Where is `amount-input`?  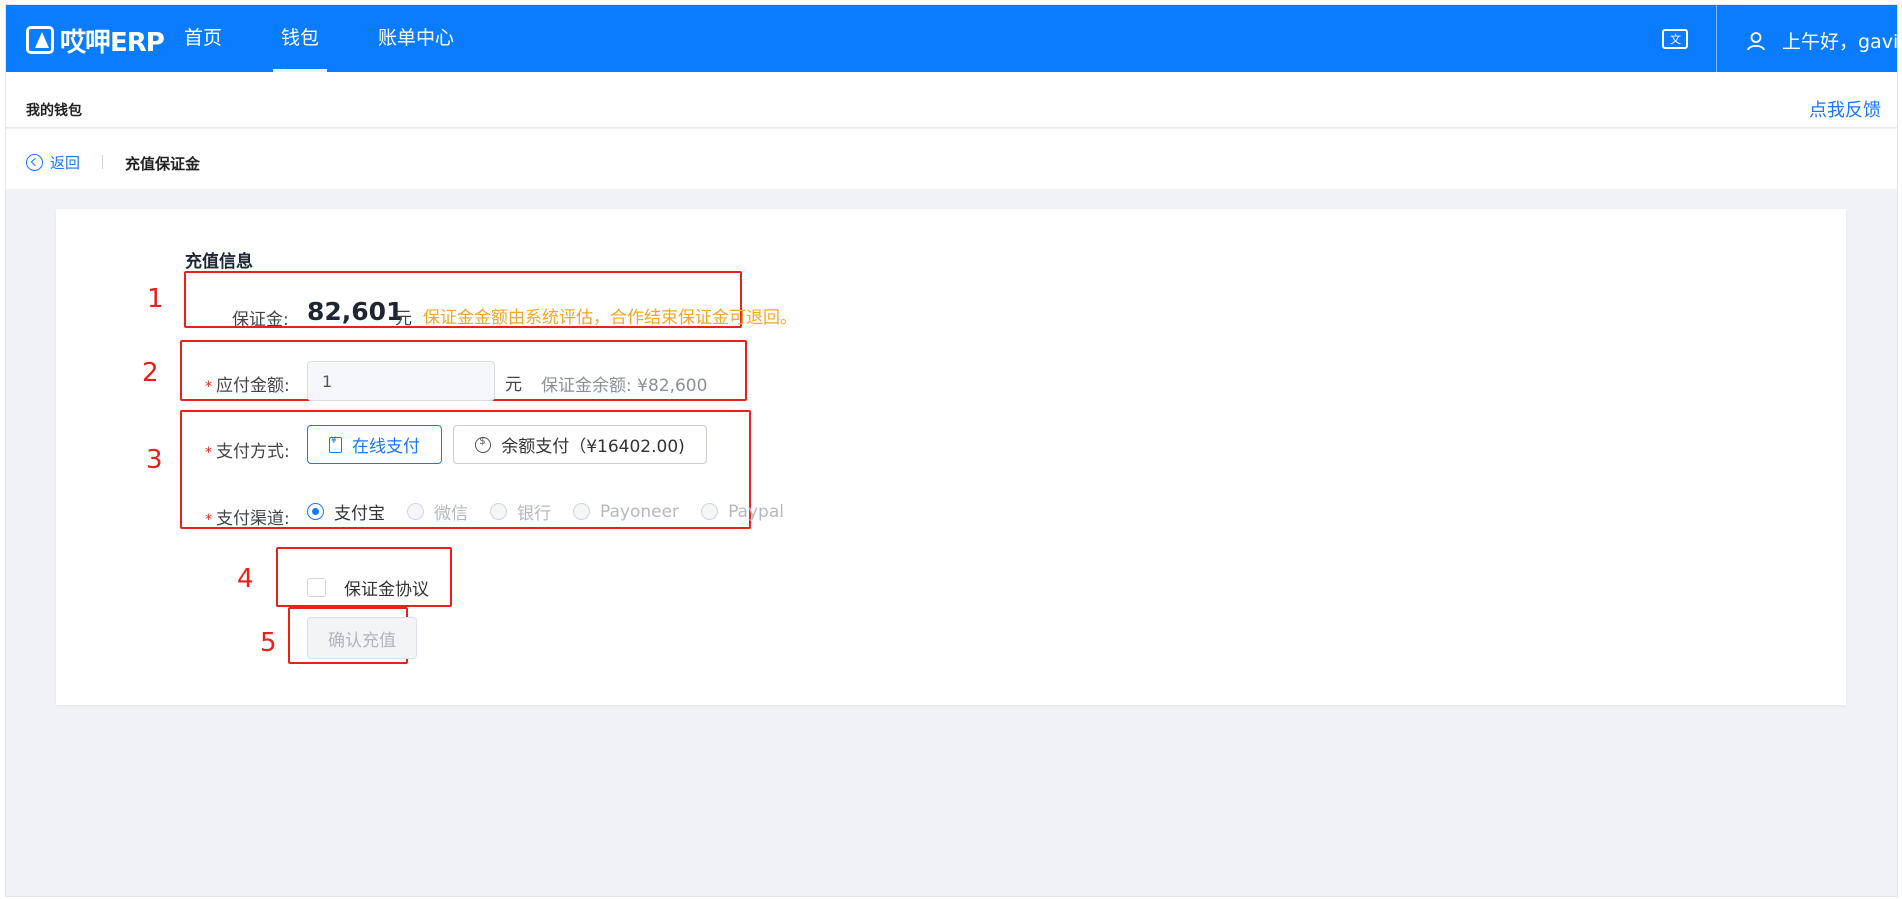 amount-input is located at coordinates (401, 381).